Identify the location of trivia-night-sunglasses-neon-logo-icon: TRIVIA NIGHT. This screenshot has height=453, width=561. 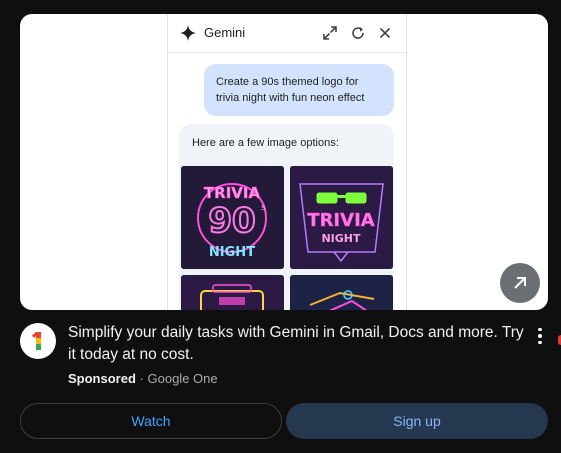
(341, 217).